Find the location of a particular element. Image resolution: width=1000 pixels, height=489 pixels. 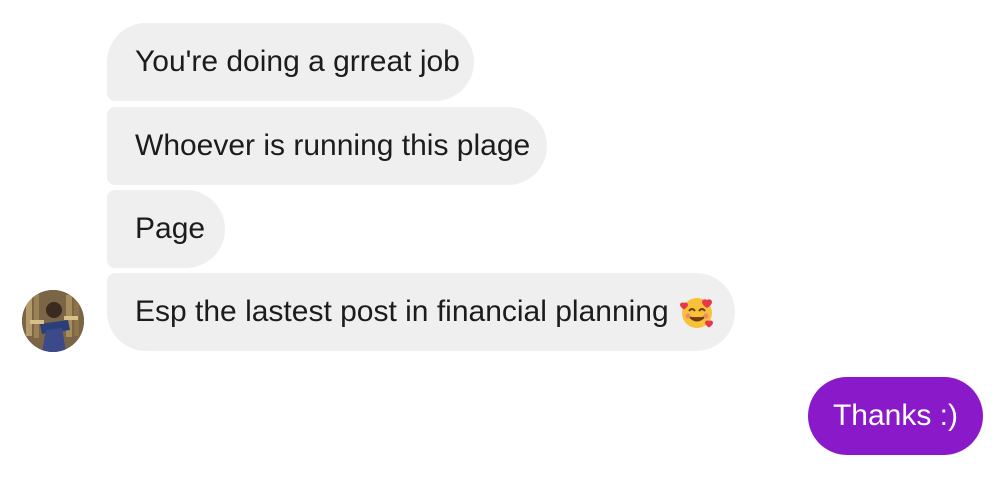

message-text: Thanks :) is located at coordinates (895, 415).